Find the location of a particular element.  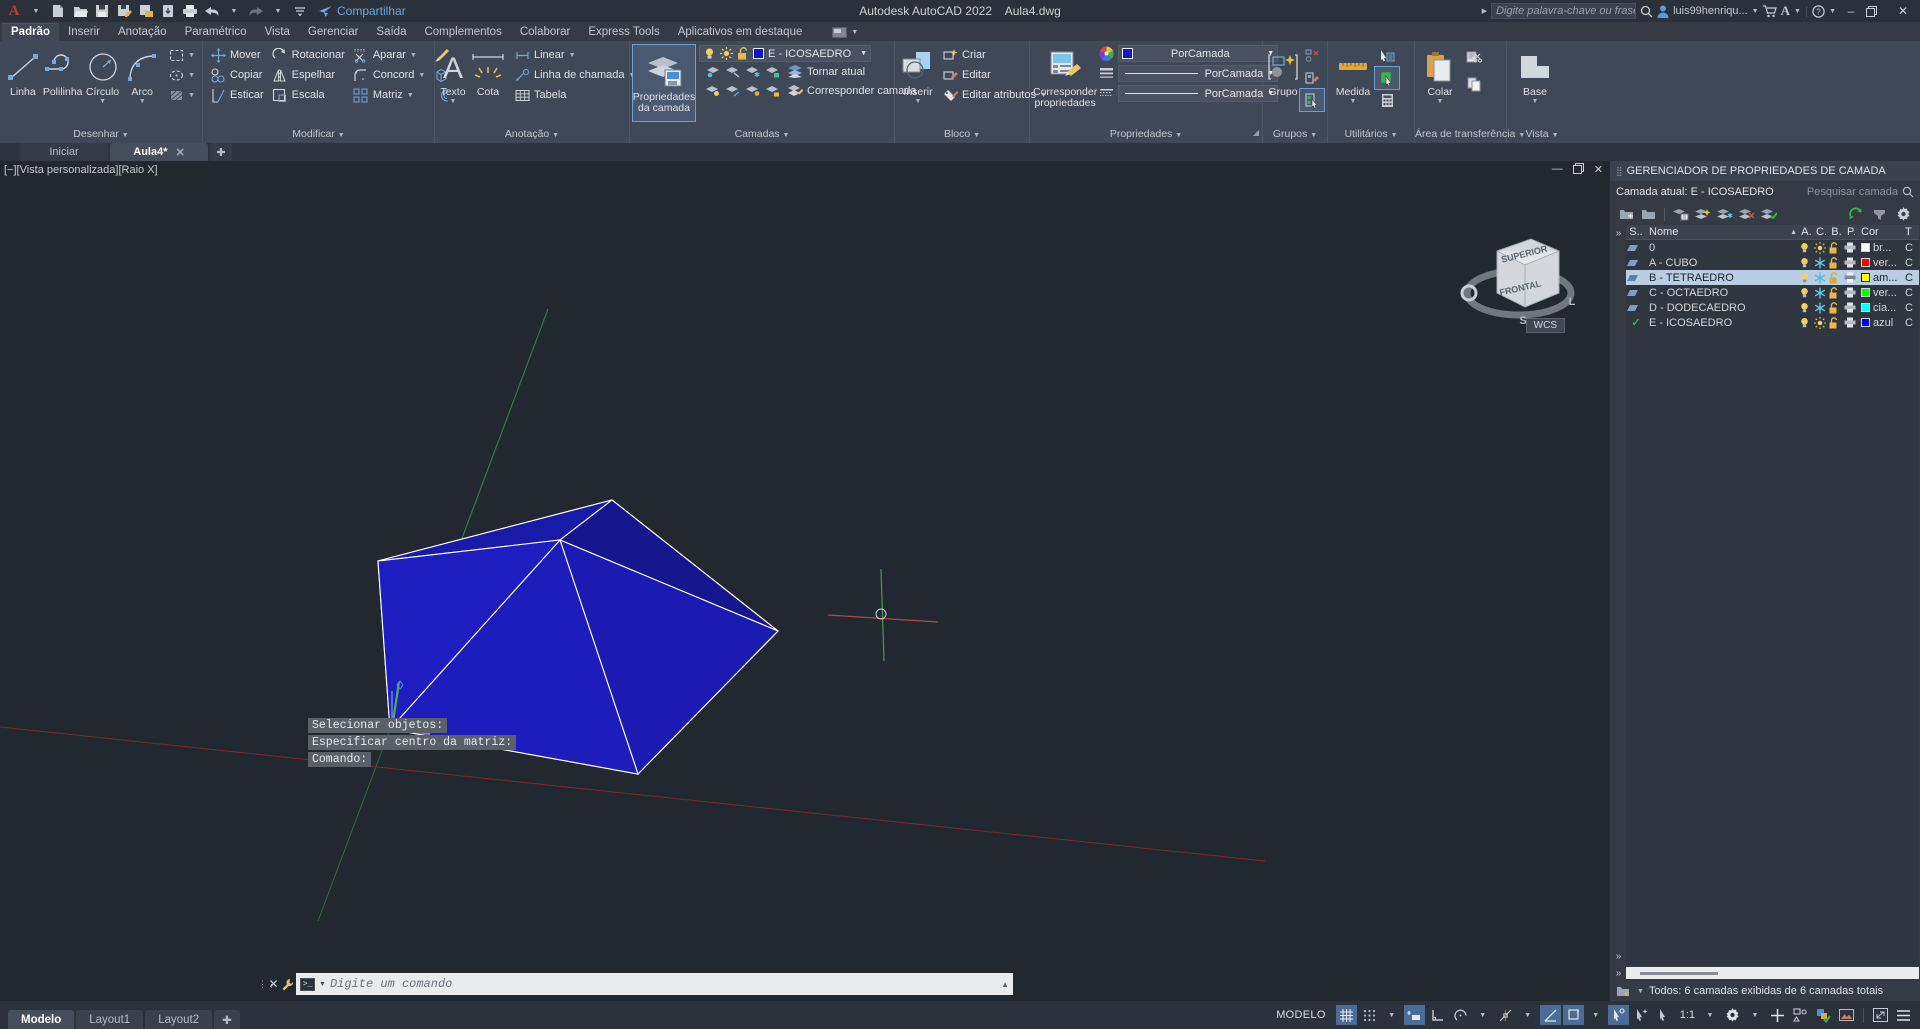

share-button: Compartilhar is located at coordinates (362, 11).